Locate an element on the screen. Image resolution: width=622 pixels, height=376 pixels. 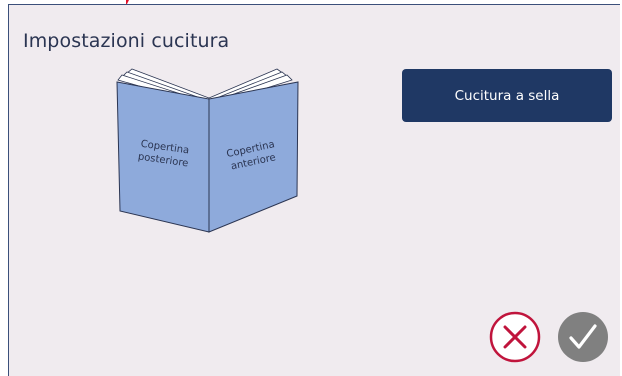
cancel-button is located at coordinates (515, 337).